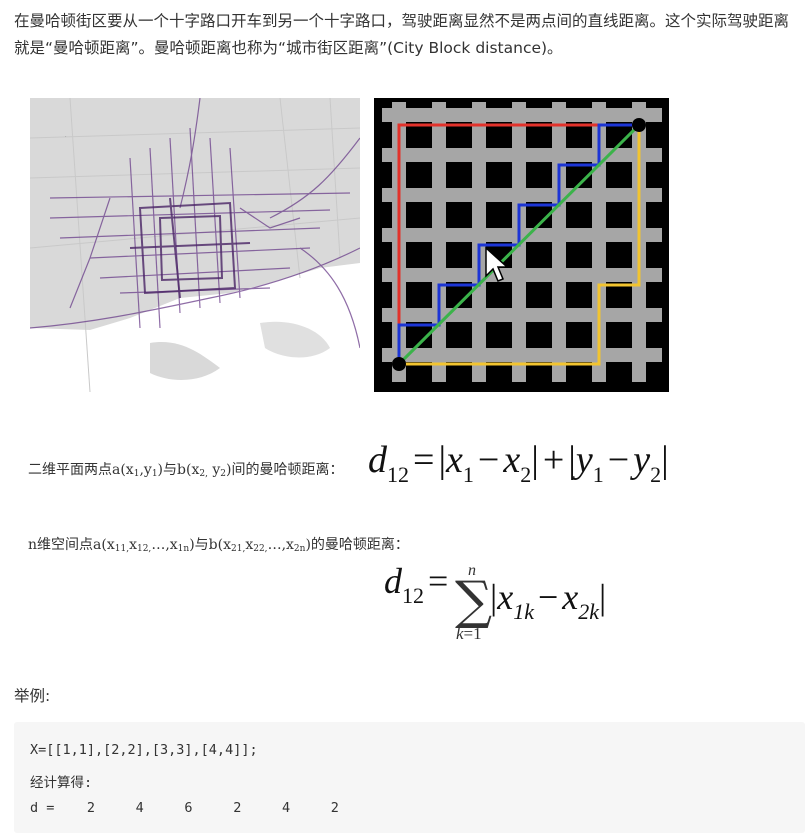 This screenshot has height=833, width=809. What do you see at coordinates (61, 783) in the screenshot?
I see `code-line: 经计算得:` at bounding box center [61, 783].